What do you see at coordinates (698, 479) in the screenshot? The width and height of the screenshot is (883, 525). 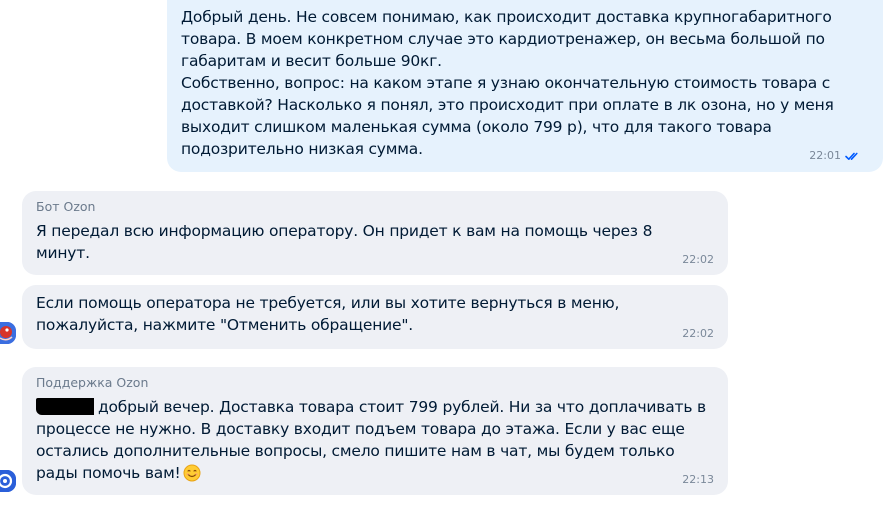 I see `message-time: 22:13` at bounding box center [698, 479].